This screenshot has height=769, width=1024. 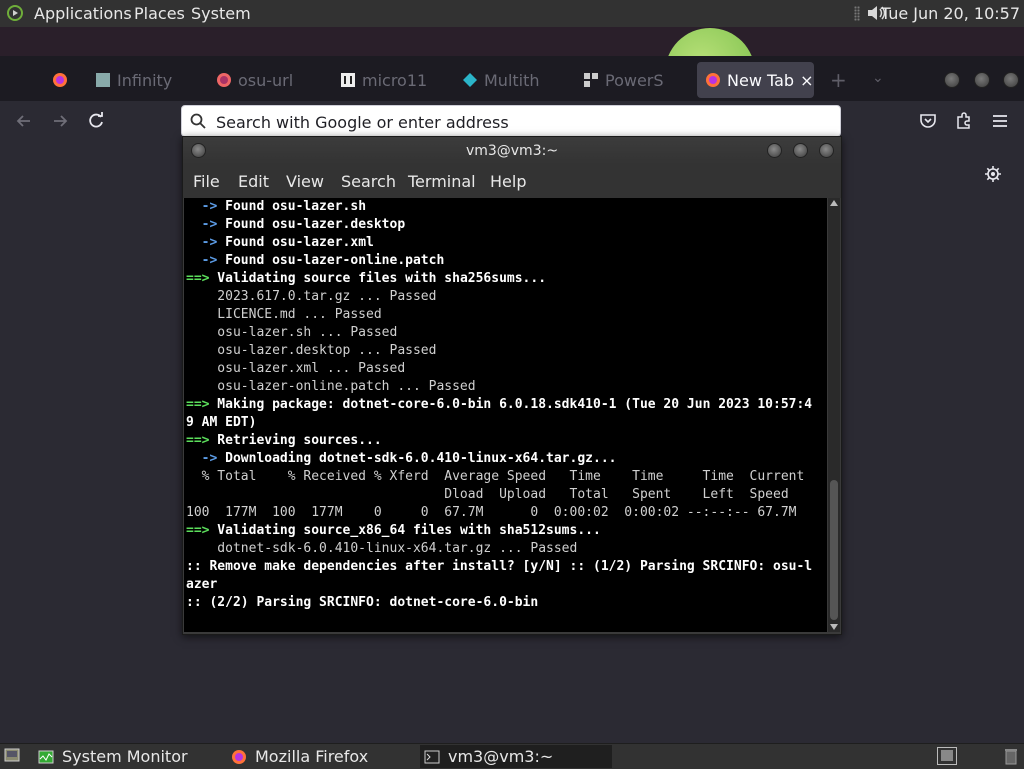 What do you see at coordinates (505, 369) in the screenshot?
I see `terminal-line: osu-lazer.xml ... Passed` at bounding box center [505, 369].